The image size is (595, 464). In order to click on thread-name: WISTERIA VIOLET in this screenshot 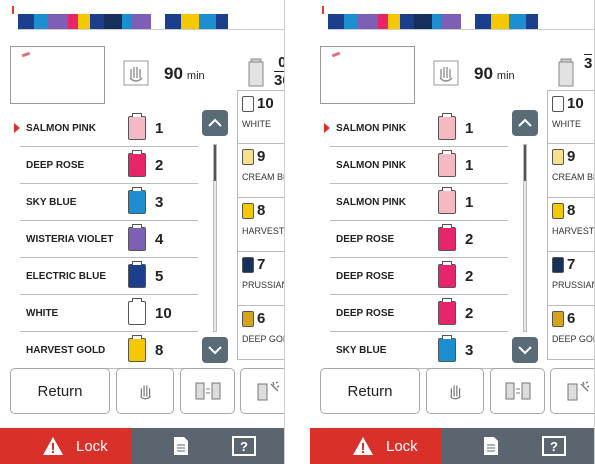, I will do `click(70, 239)`.